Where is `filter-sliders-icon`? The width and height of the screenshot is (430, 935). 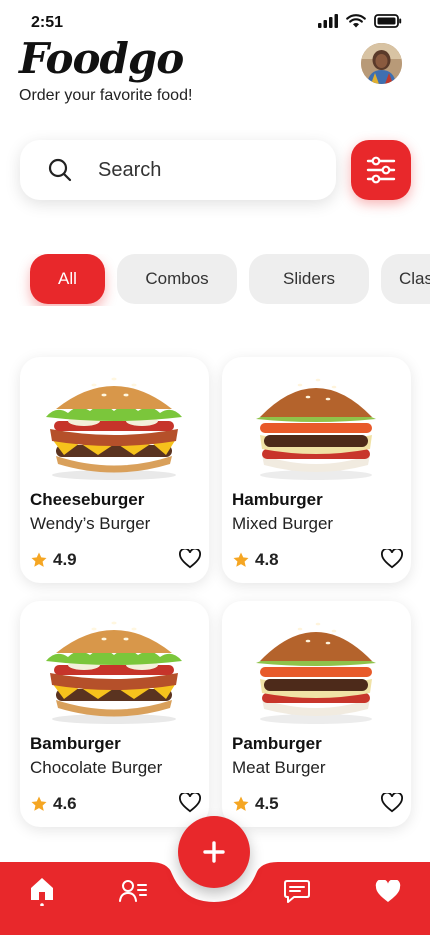 filter-sliders-icon is located at coordinates (381, 170).